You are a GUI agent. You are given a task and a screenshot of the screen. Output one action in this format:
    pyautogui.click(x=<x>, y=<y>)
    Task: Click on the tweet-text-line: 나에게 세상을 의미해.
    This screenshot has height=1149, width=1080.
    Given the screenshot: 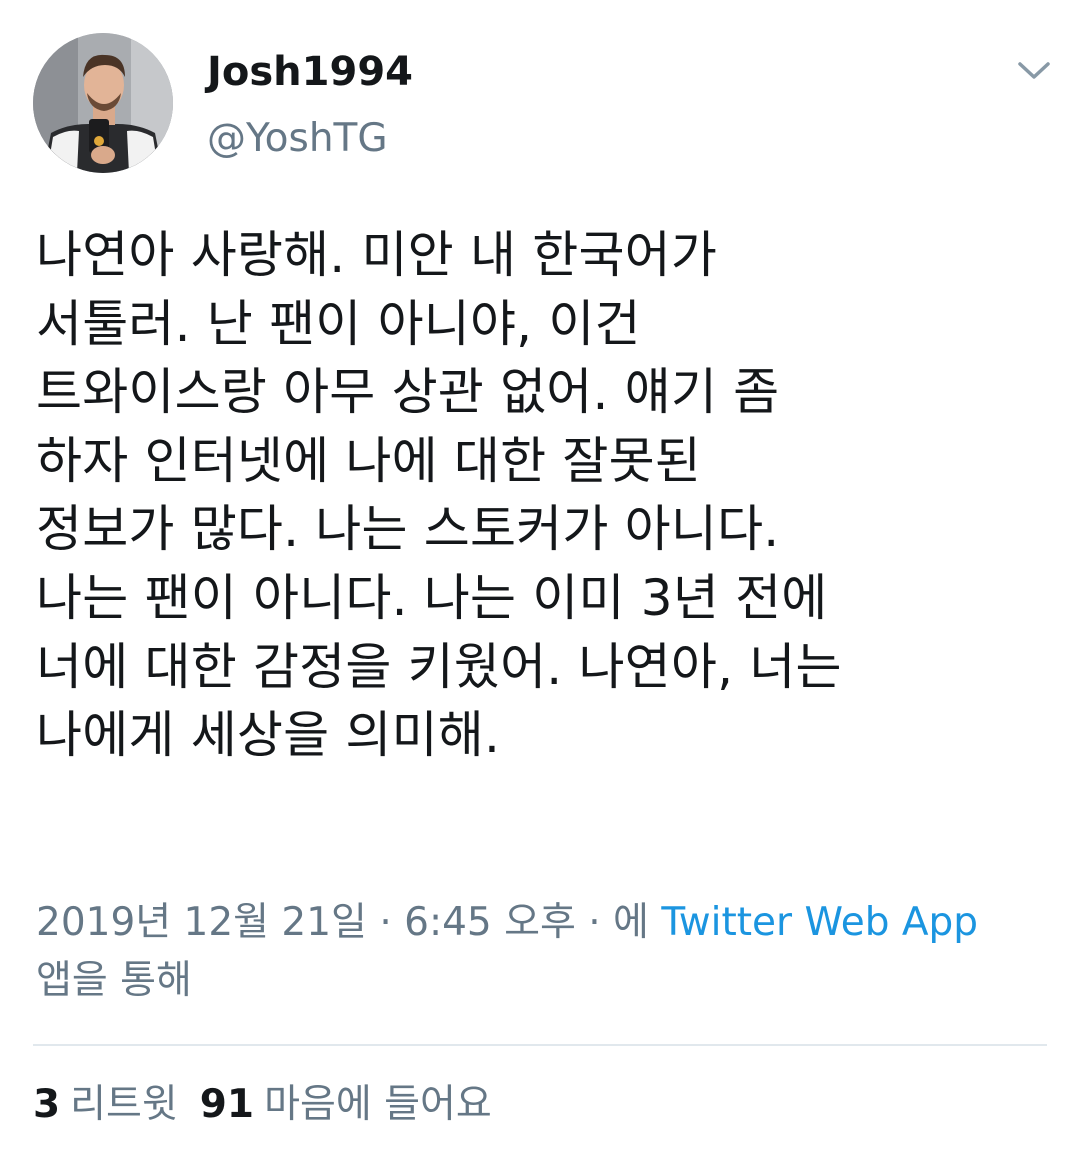 What is the action you would take?
    pyautogui.click(x=268, y=735)
    